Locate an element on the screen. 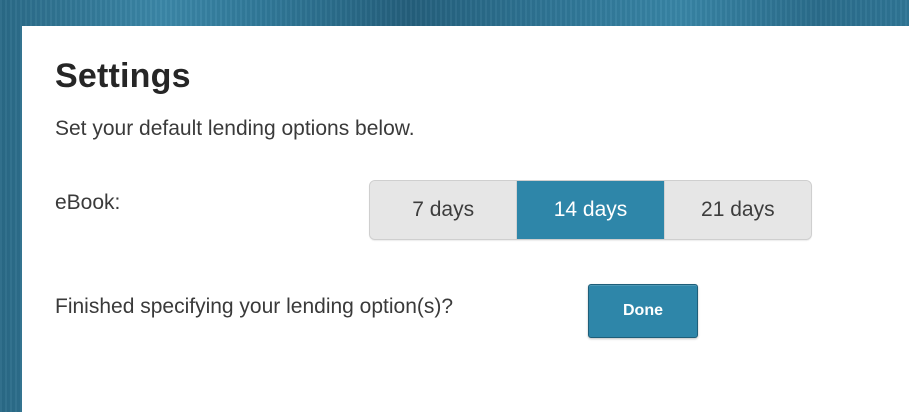  lending-option-label: 21 days is located at coordinates (738, 209).